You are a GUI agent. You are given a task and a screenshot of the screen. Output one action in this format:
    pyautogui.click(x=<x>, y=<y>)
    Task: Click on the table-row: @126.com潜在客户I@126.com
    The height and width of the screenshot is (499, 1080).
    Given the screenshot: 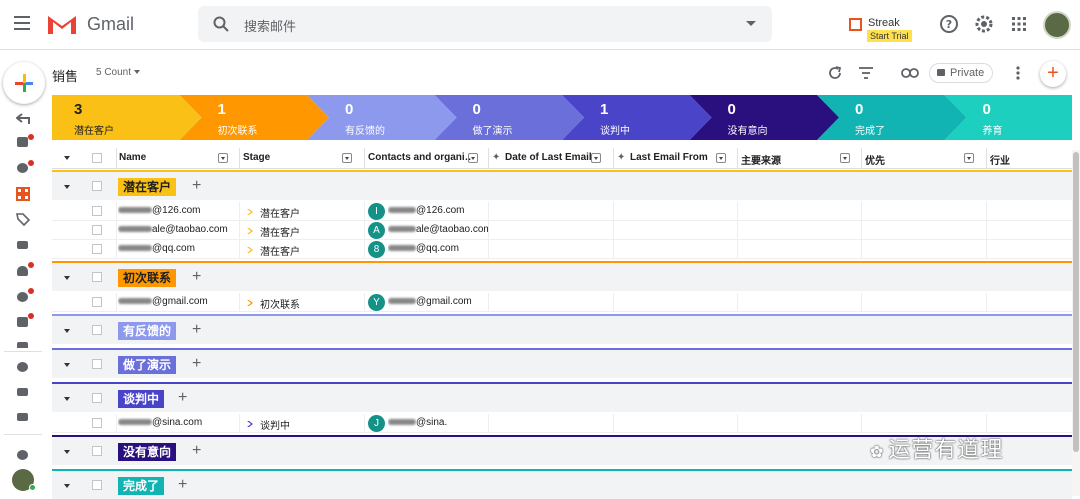 What is the action you would take?
    pyautogui.click(x=562, y=211)
    